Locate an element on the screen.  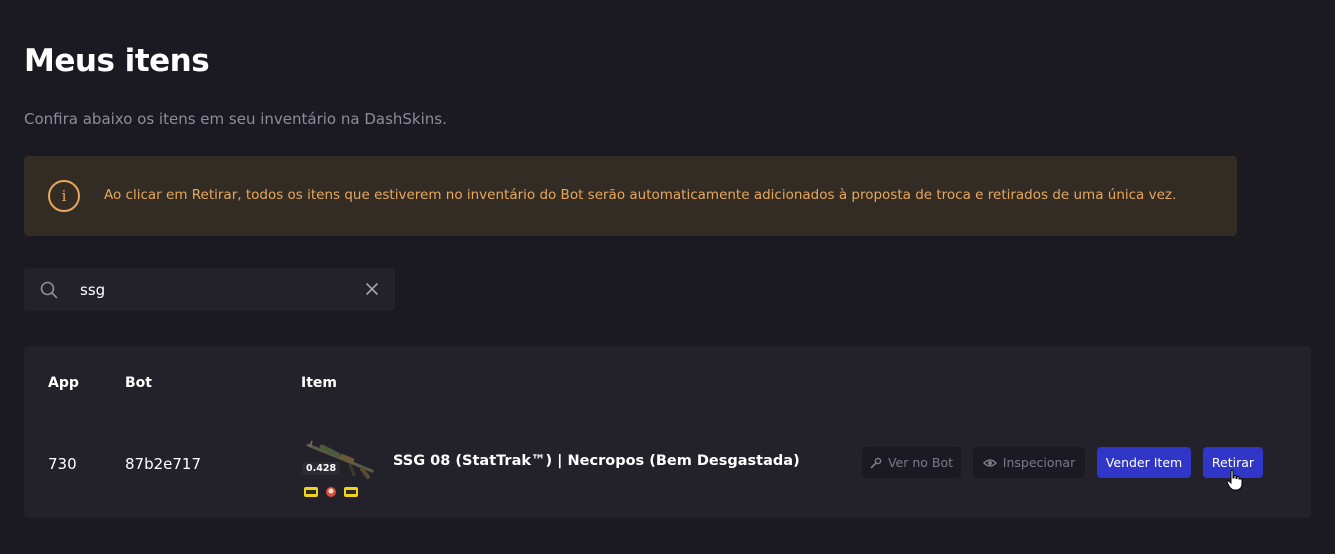
column-header-item: Item is located at coordinates (319, 383).